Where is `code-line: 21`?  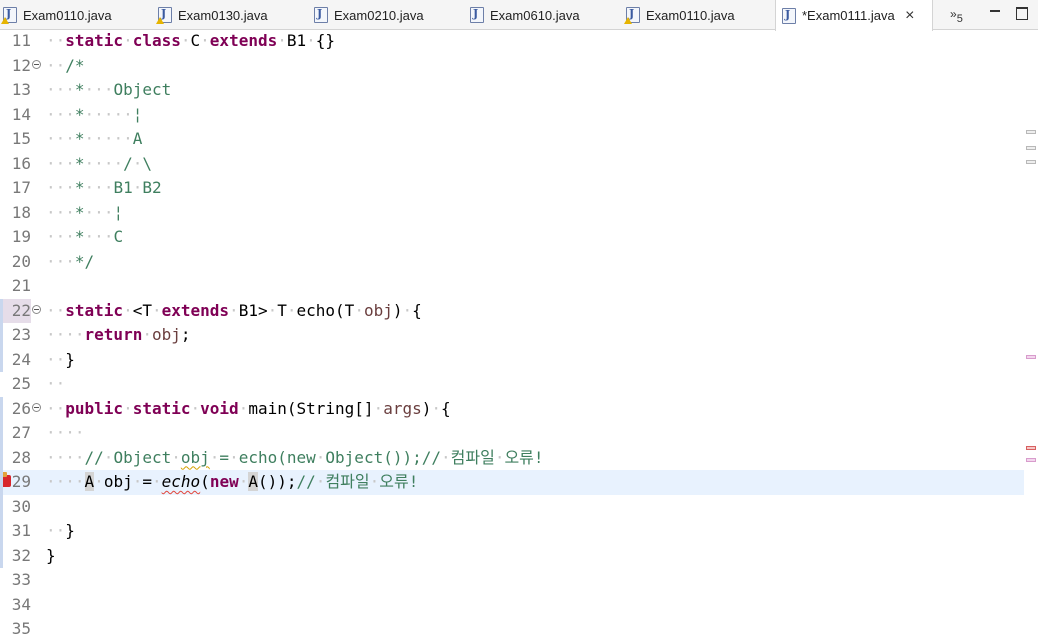 code-line: 21 is located at coordinates (512, 286).